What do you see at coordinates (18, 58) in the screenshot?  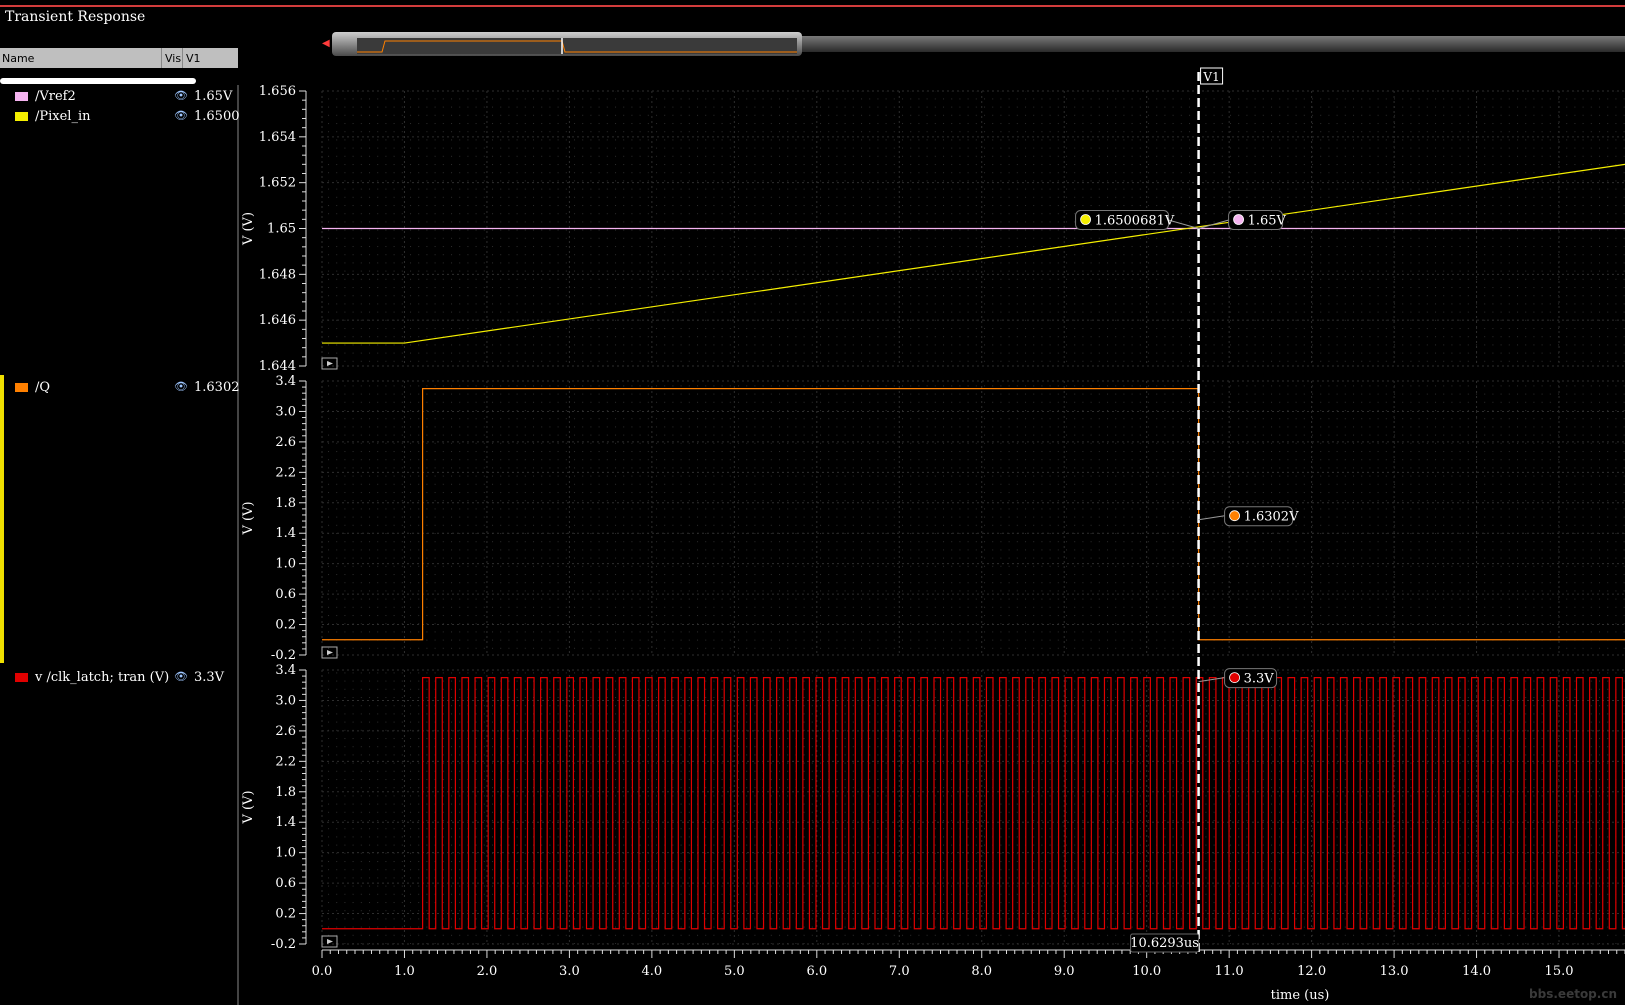 I see `legend-header-name: Name` at bounding box center [18, 58].